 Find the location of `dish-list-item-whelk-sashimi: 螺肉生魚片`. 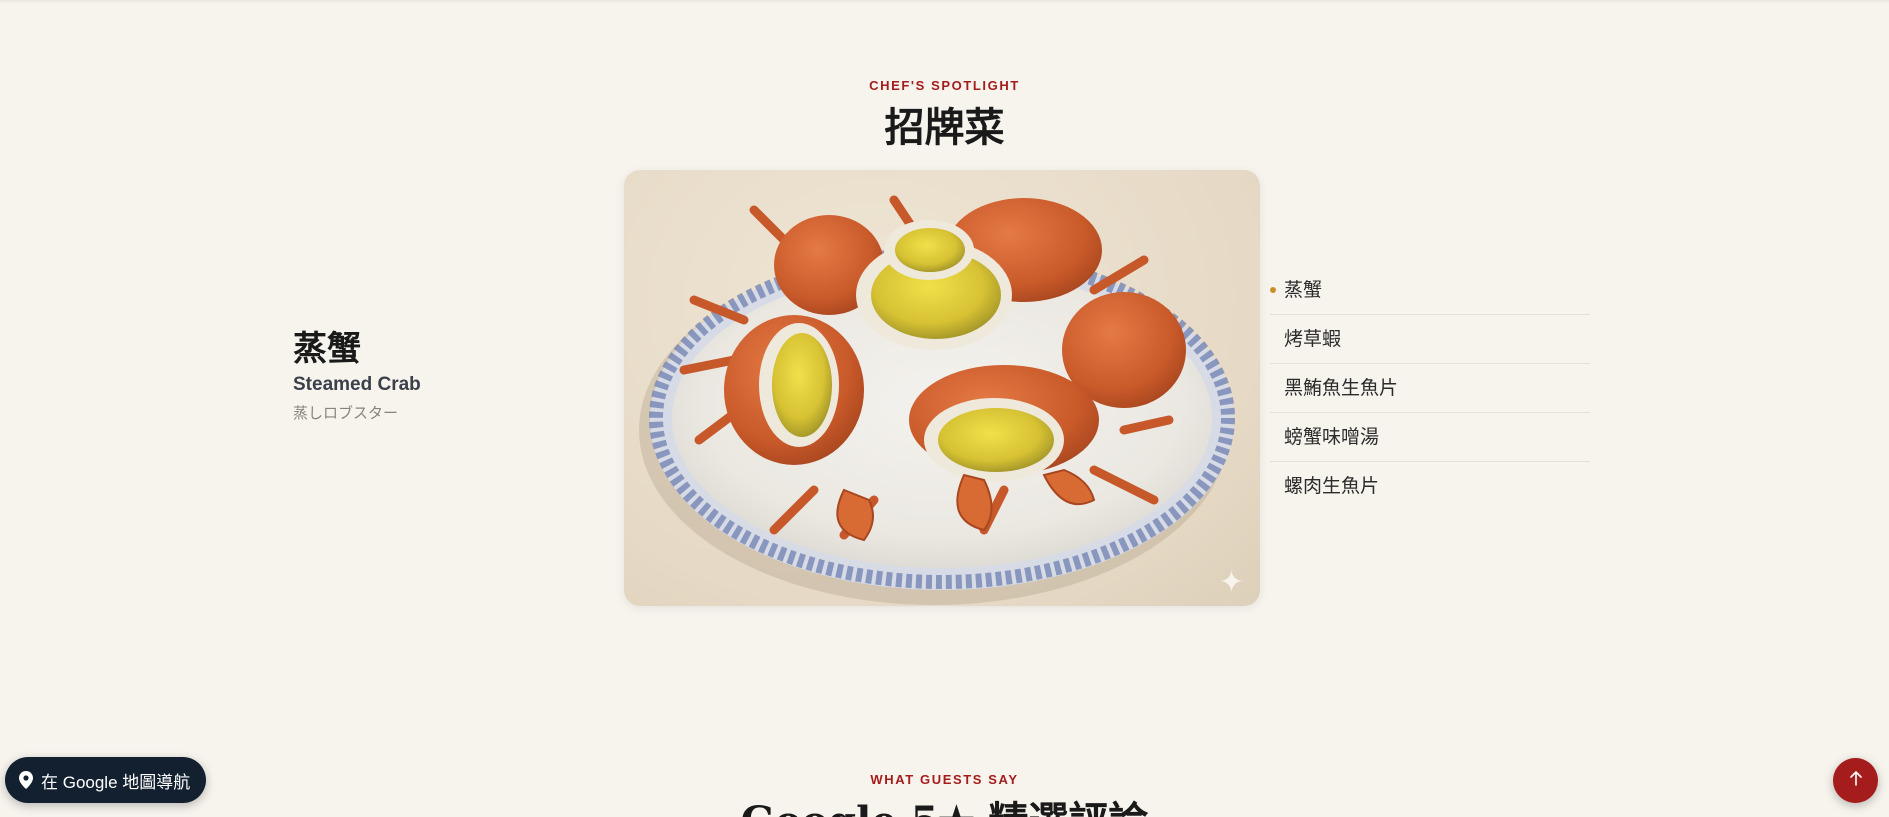

dish-list-item-whelk-sashimi: 螺肉生魚片 is located at coordinates (1430, 486).